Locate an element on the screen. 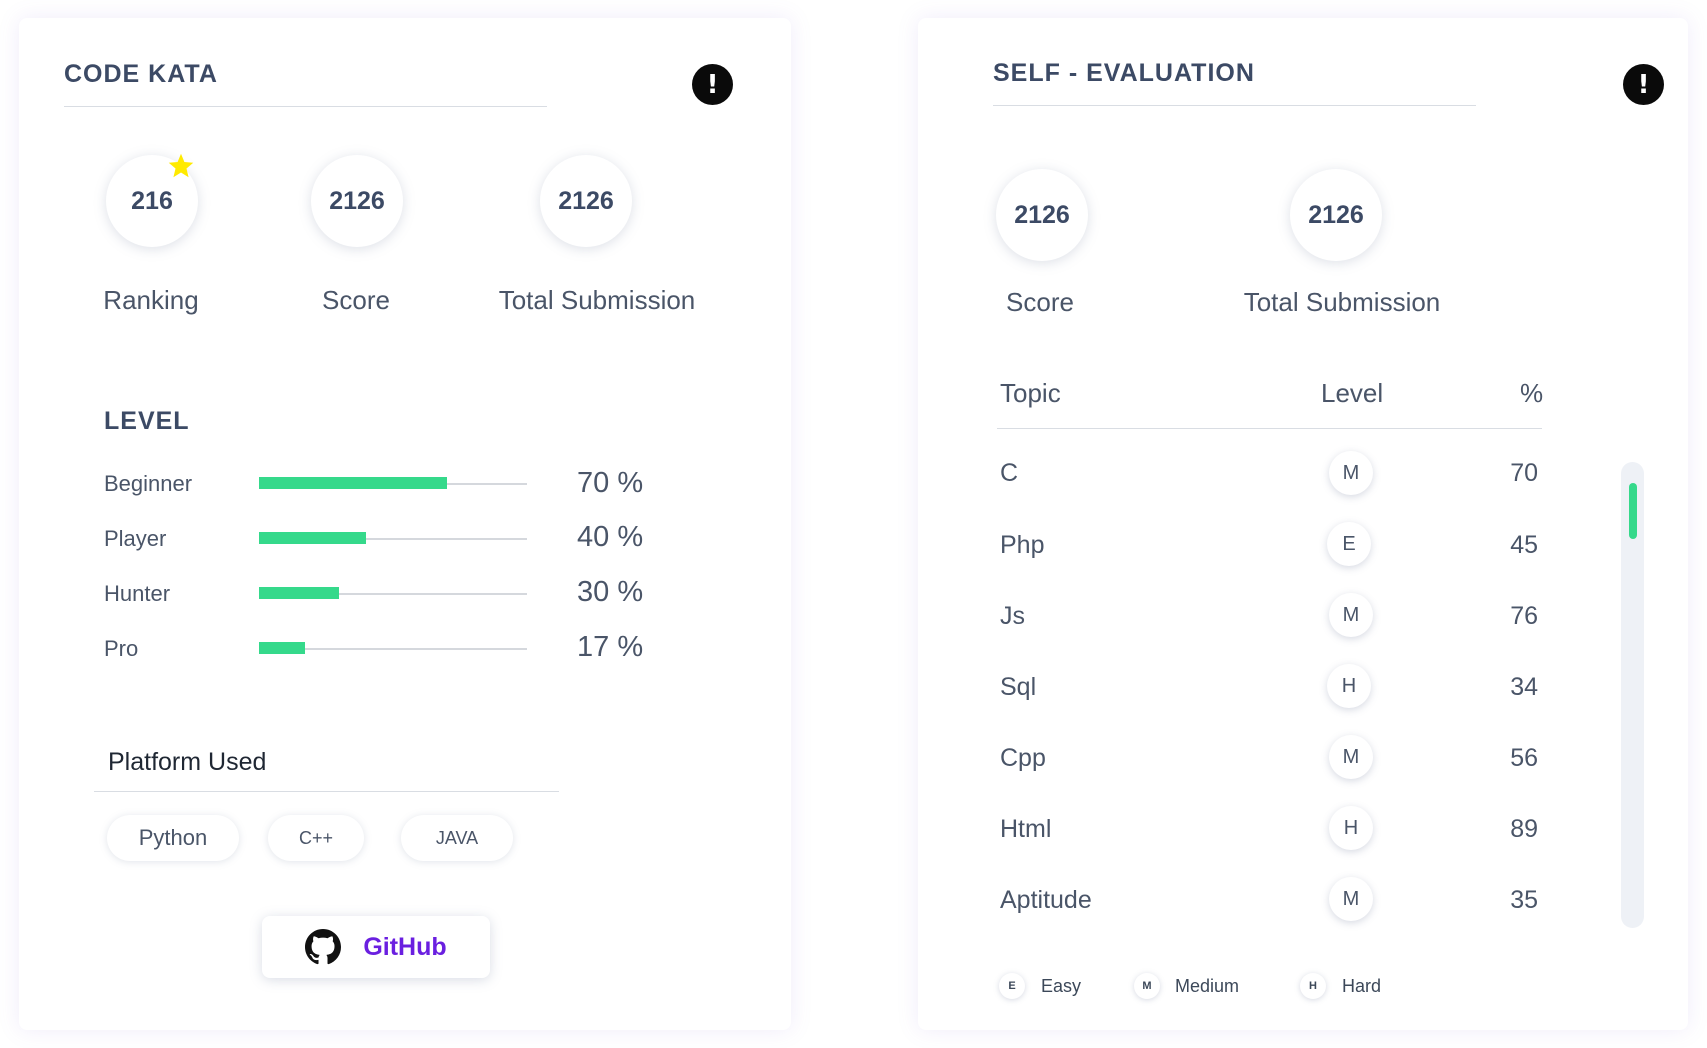  code-kata-title: CODE KATA is located at coordinates (141, 74).